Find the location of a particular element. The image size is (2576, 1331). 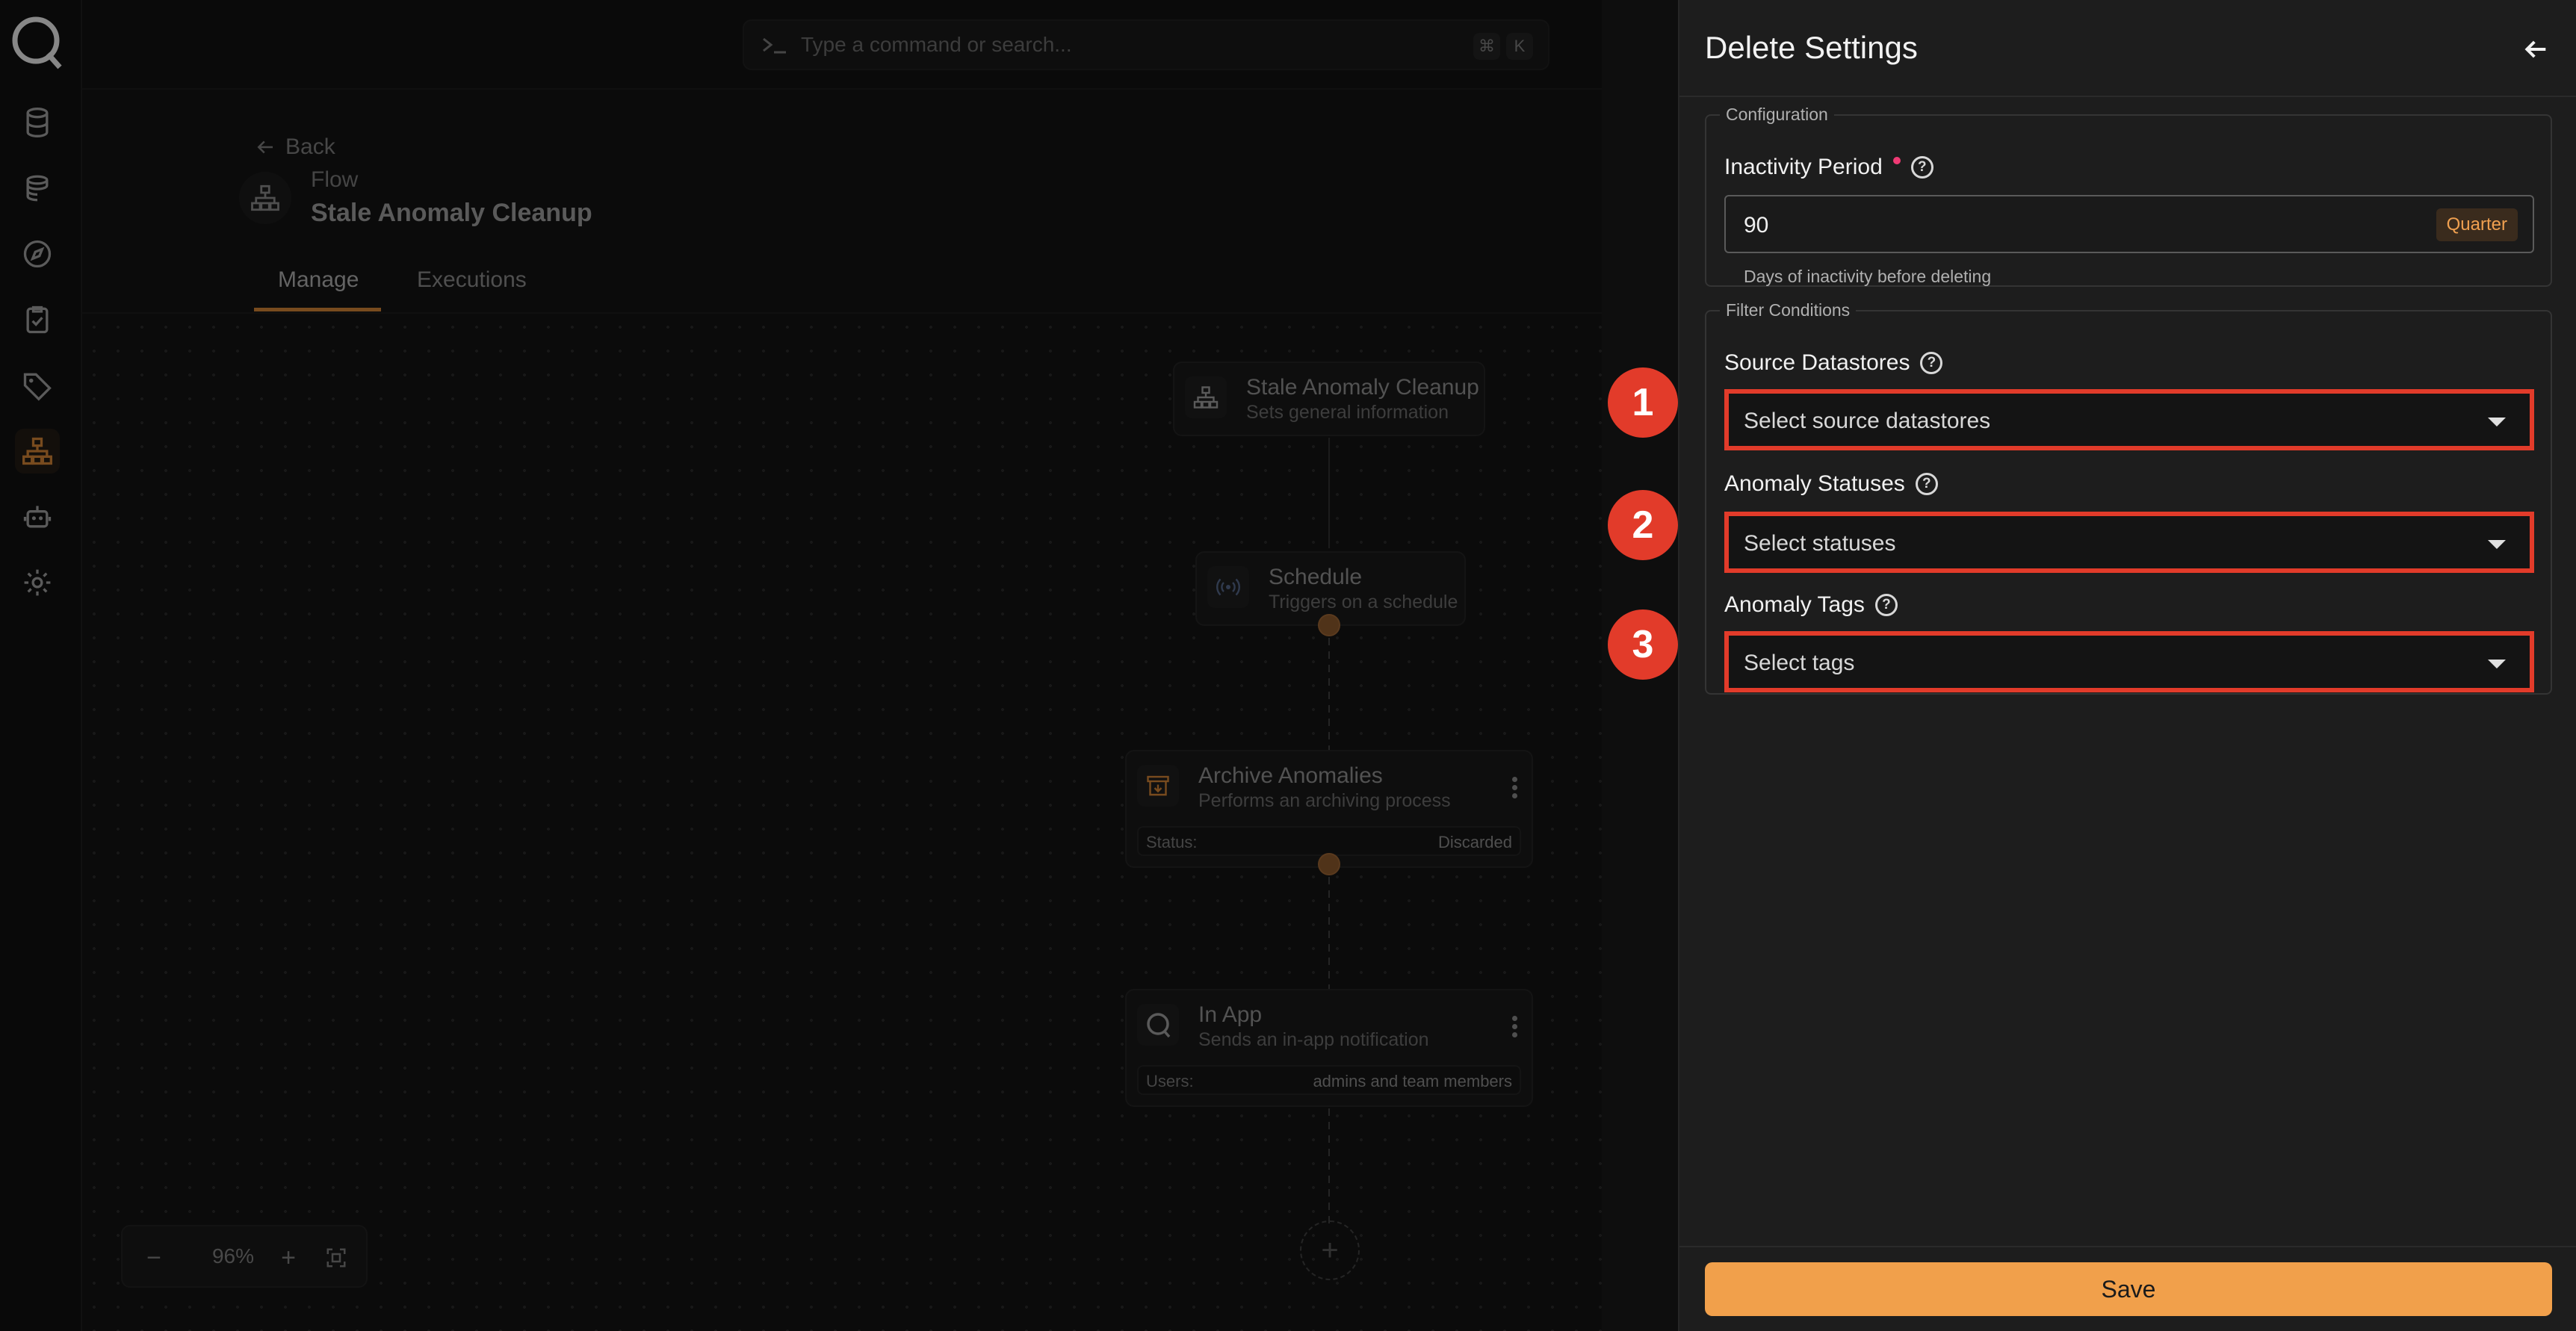

anomaly-statuses-label: Anomaly Statuses ? is located at coordinates (1831, 484).